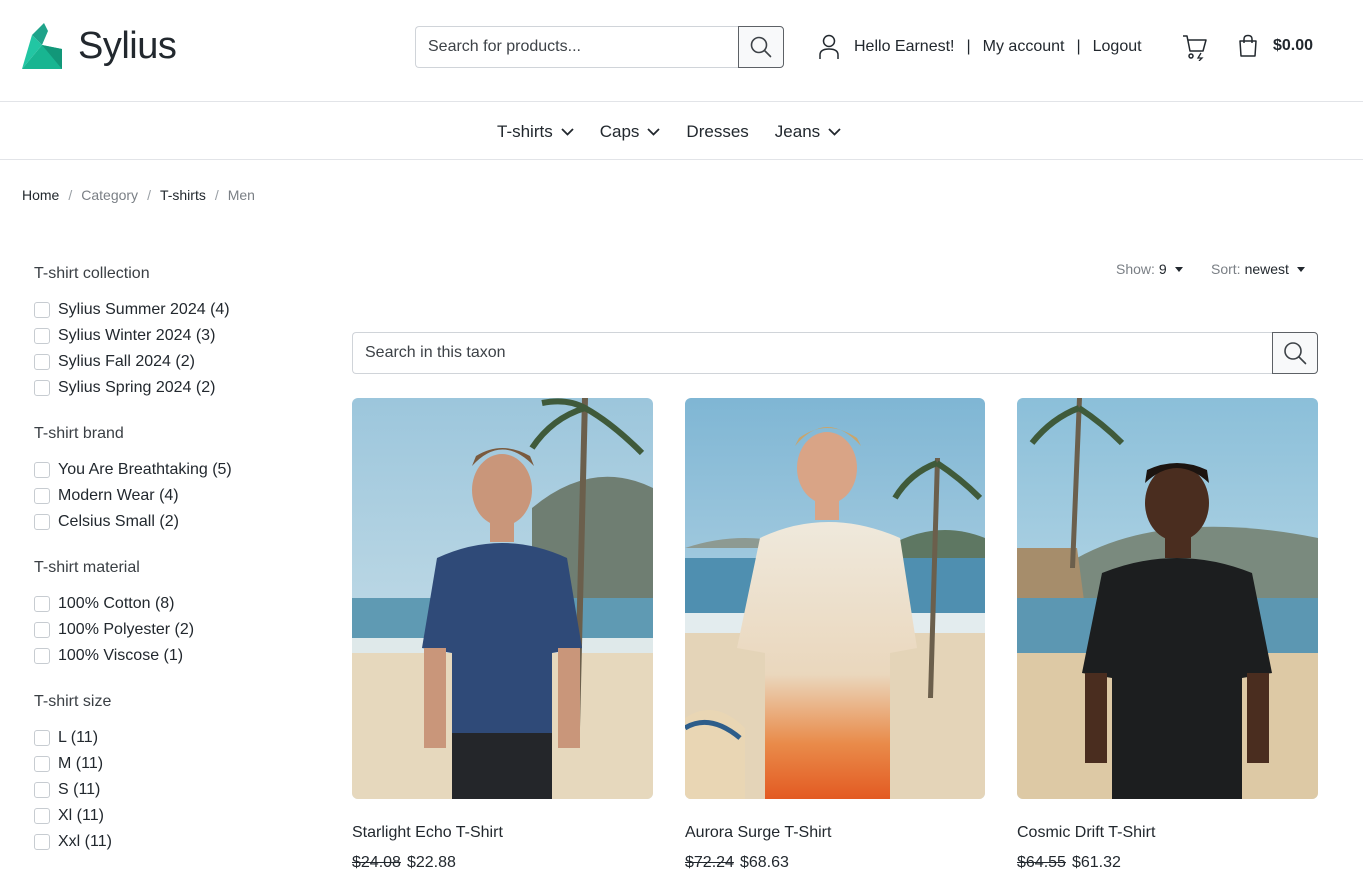 The width and height of the screenshot is (1363, 895). I want to click on filter-option: 100% Polyester (2), so click(169, 630).